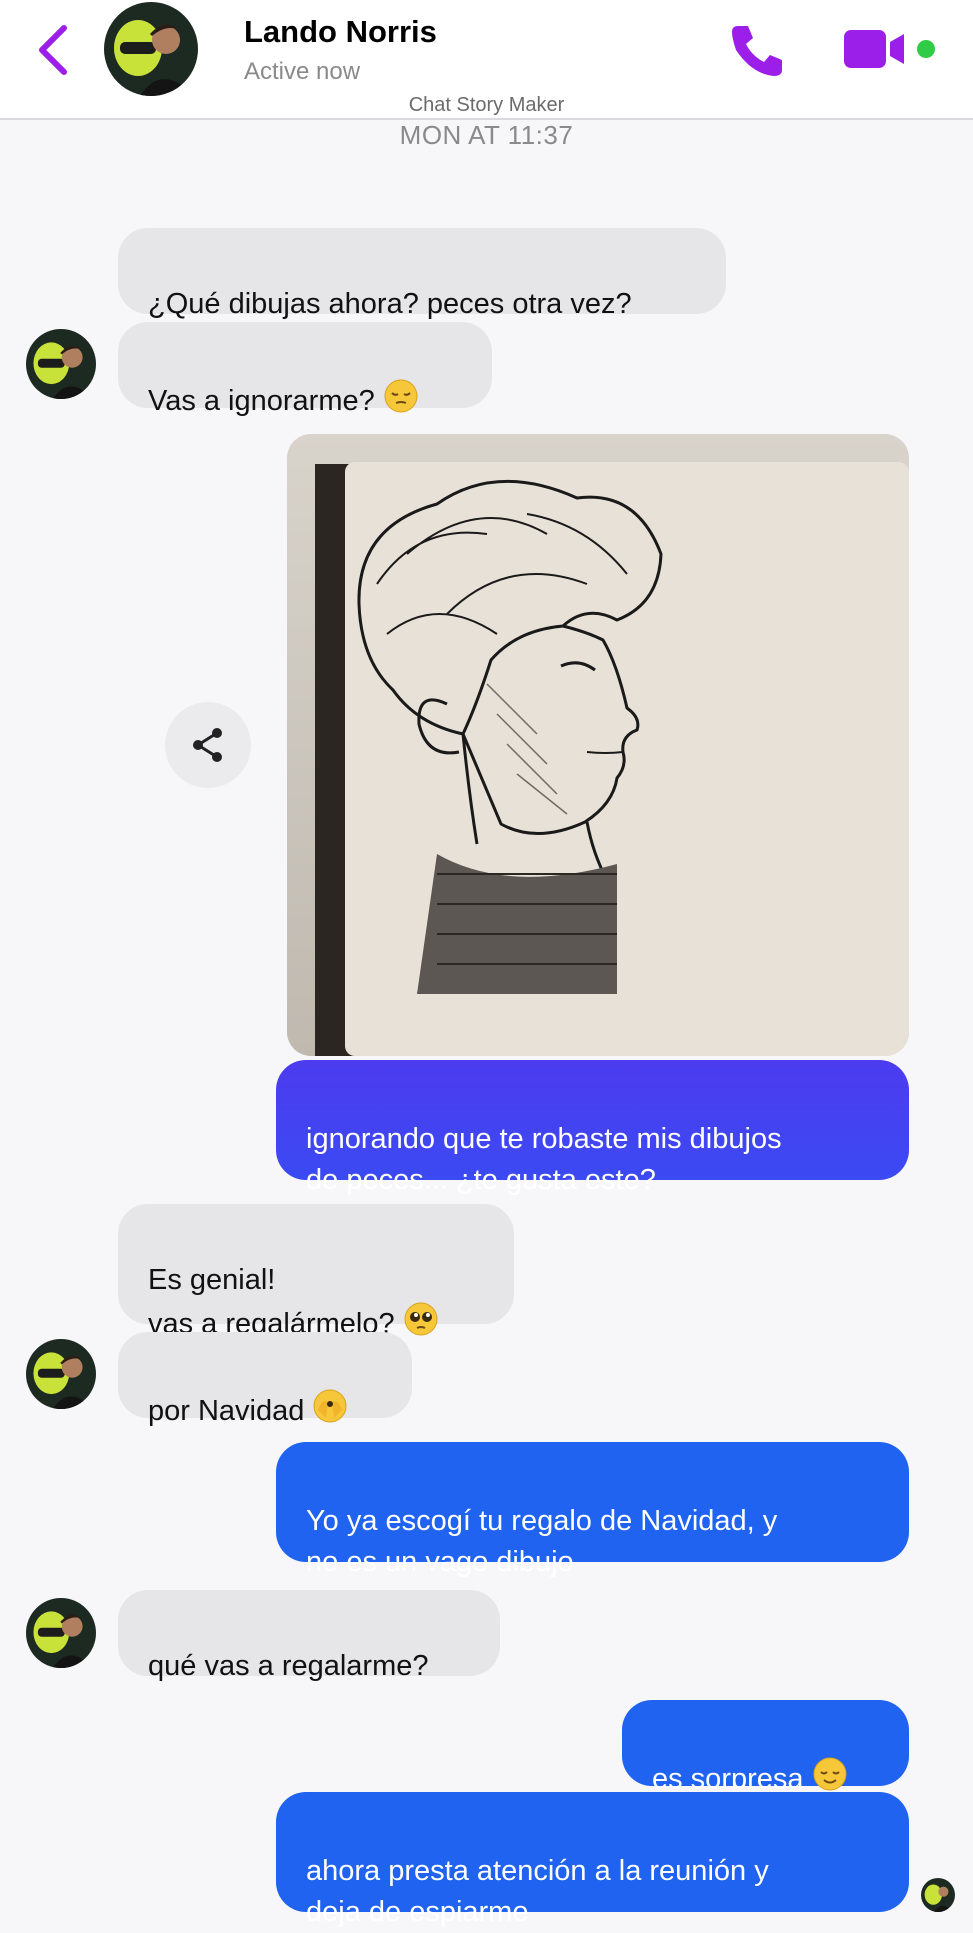  What do you see at coordinates (302, 71) in the screenshot?
I see `active-status: Active now` at bounding box center [302, 71].